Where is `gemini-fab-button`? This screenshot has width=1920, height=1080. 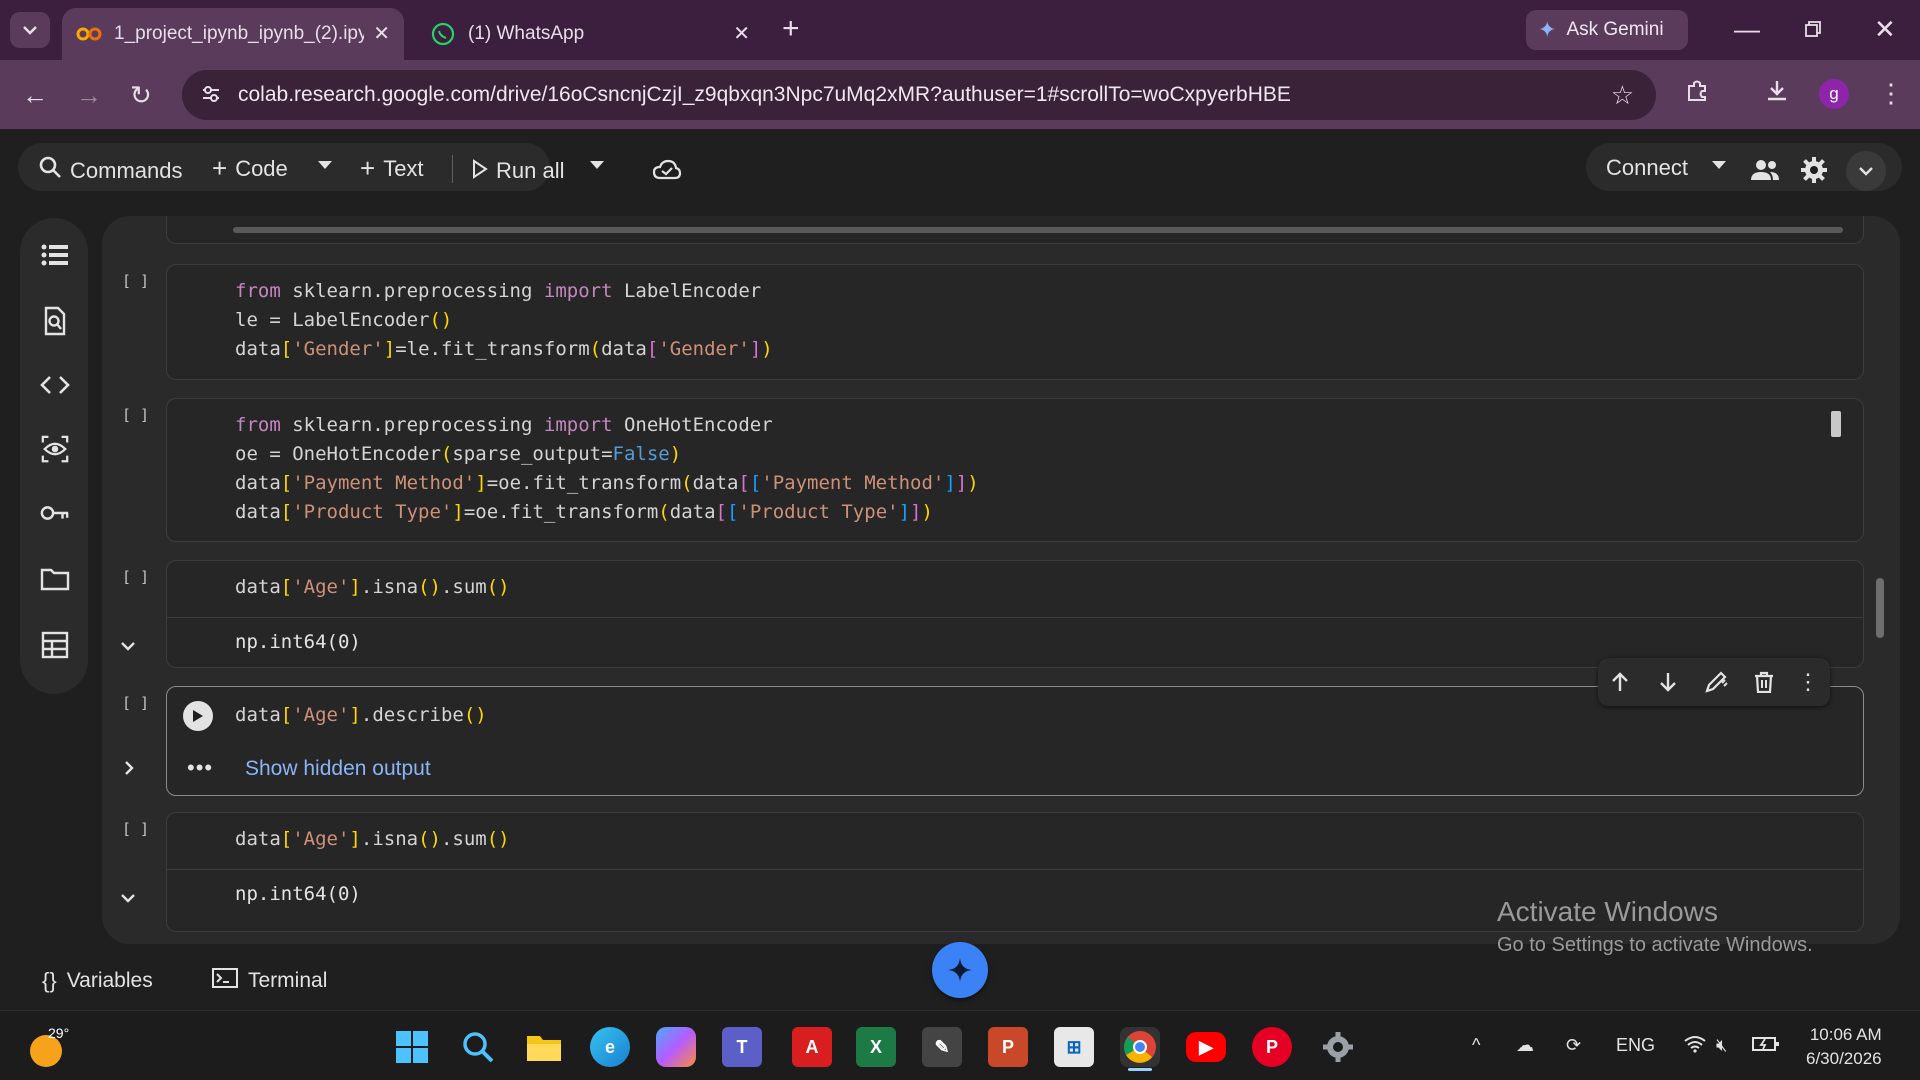 gemini-fab-button is located at coordinates (960, 970).